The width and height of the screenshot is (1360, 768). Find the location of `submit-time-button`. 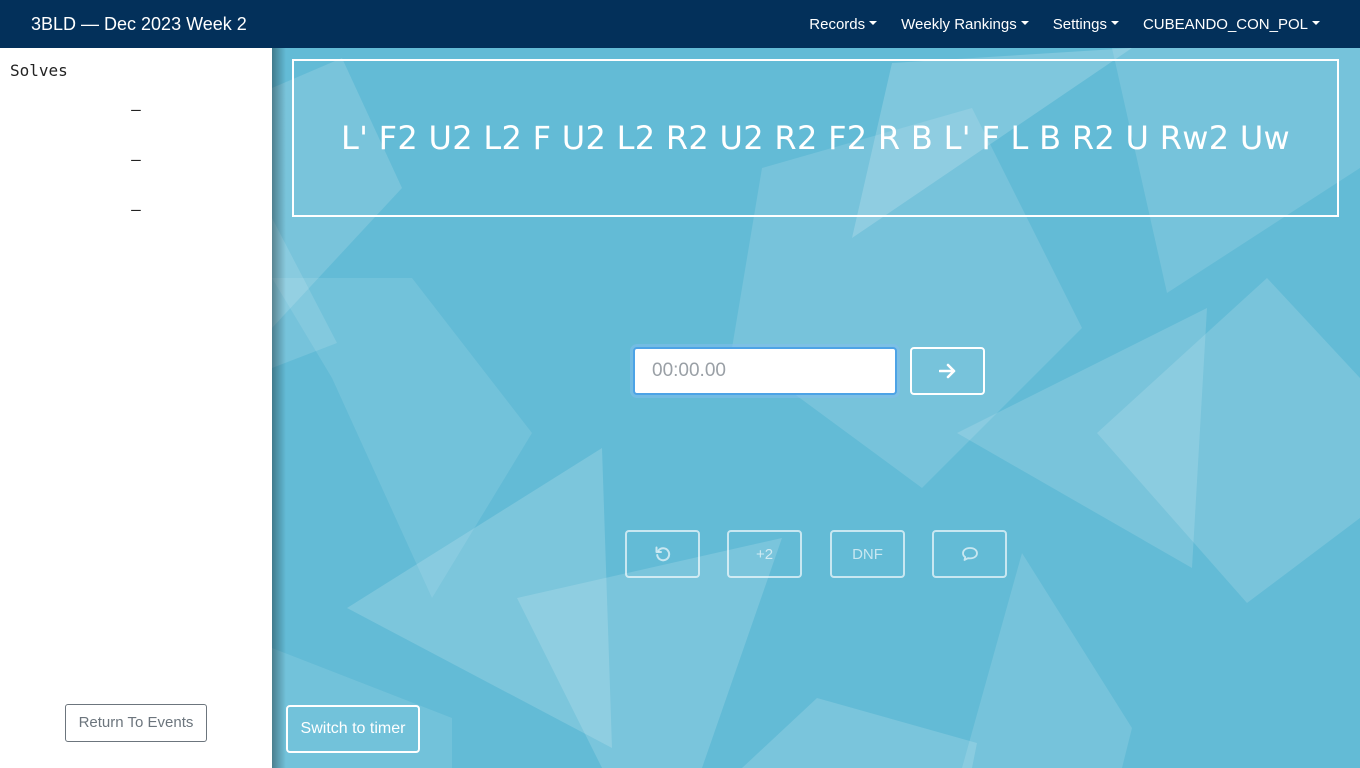

submit-time-button is located at coordinates (947, 371).